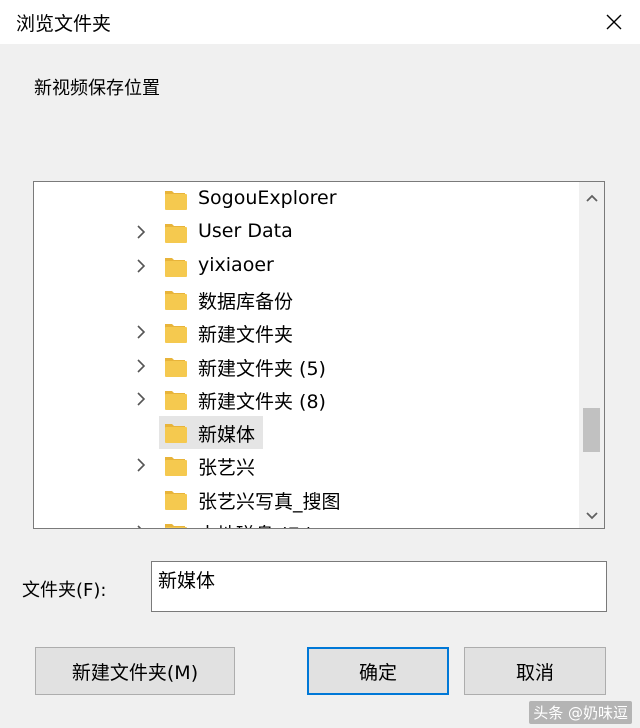 The image size is (640, 728). What do you see at coordinates (227, 435) in the screenshot?
I see `tree-item-label: 新媒体` at bounding box center [227, 435].